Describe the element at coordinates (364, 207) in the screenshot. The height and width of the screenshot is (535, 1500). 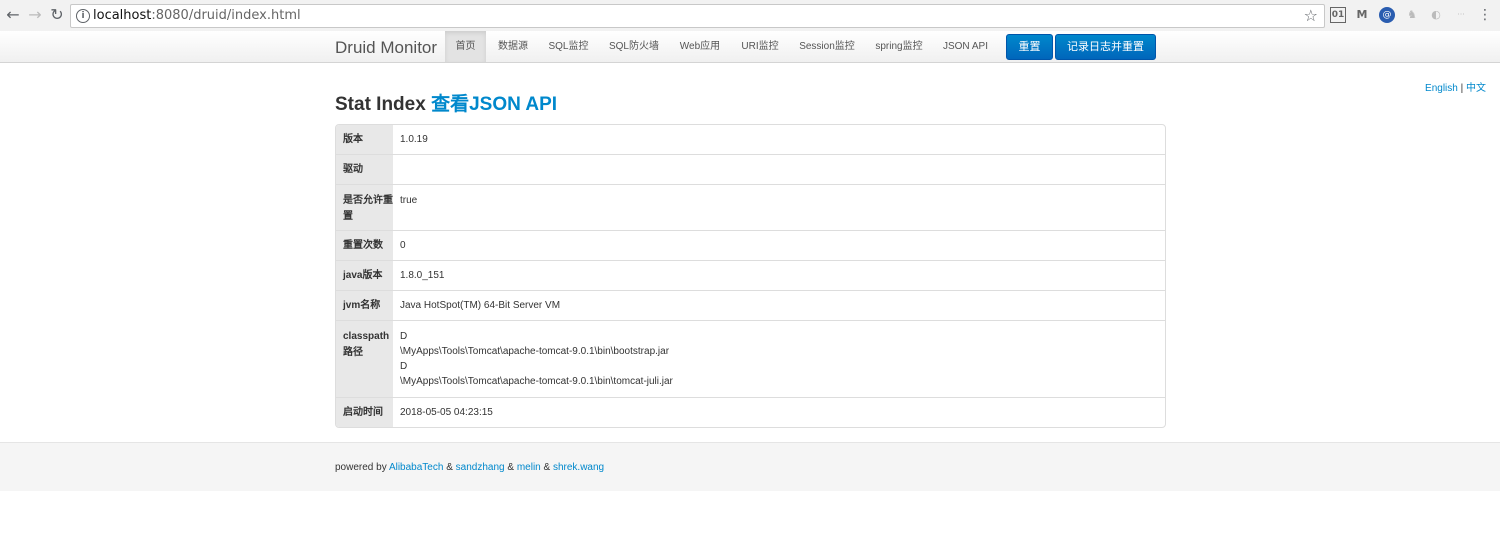
I see `row-key: 是否允许重置` at that location.